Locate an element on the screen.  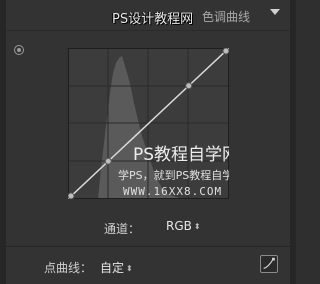
point-curve-select: 自定 ⬍ is located at coordinates (116, 267).